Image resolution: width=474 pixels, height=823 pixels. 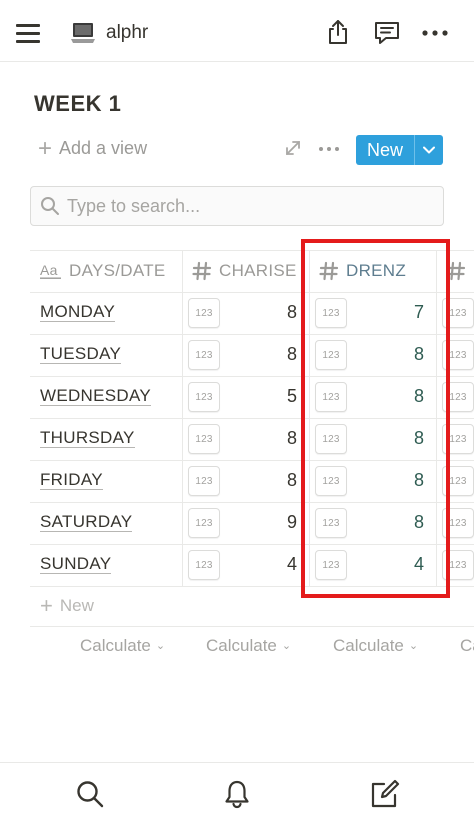 I want to click on expand-icon, so click(x=293, y=148).